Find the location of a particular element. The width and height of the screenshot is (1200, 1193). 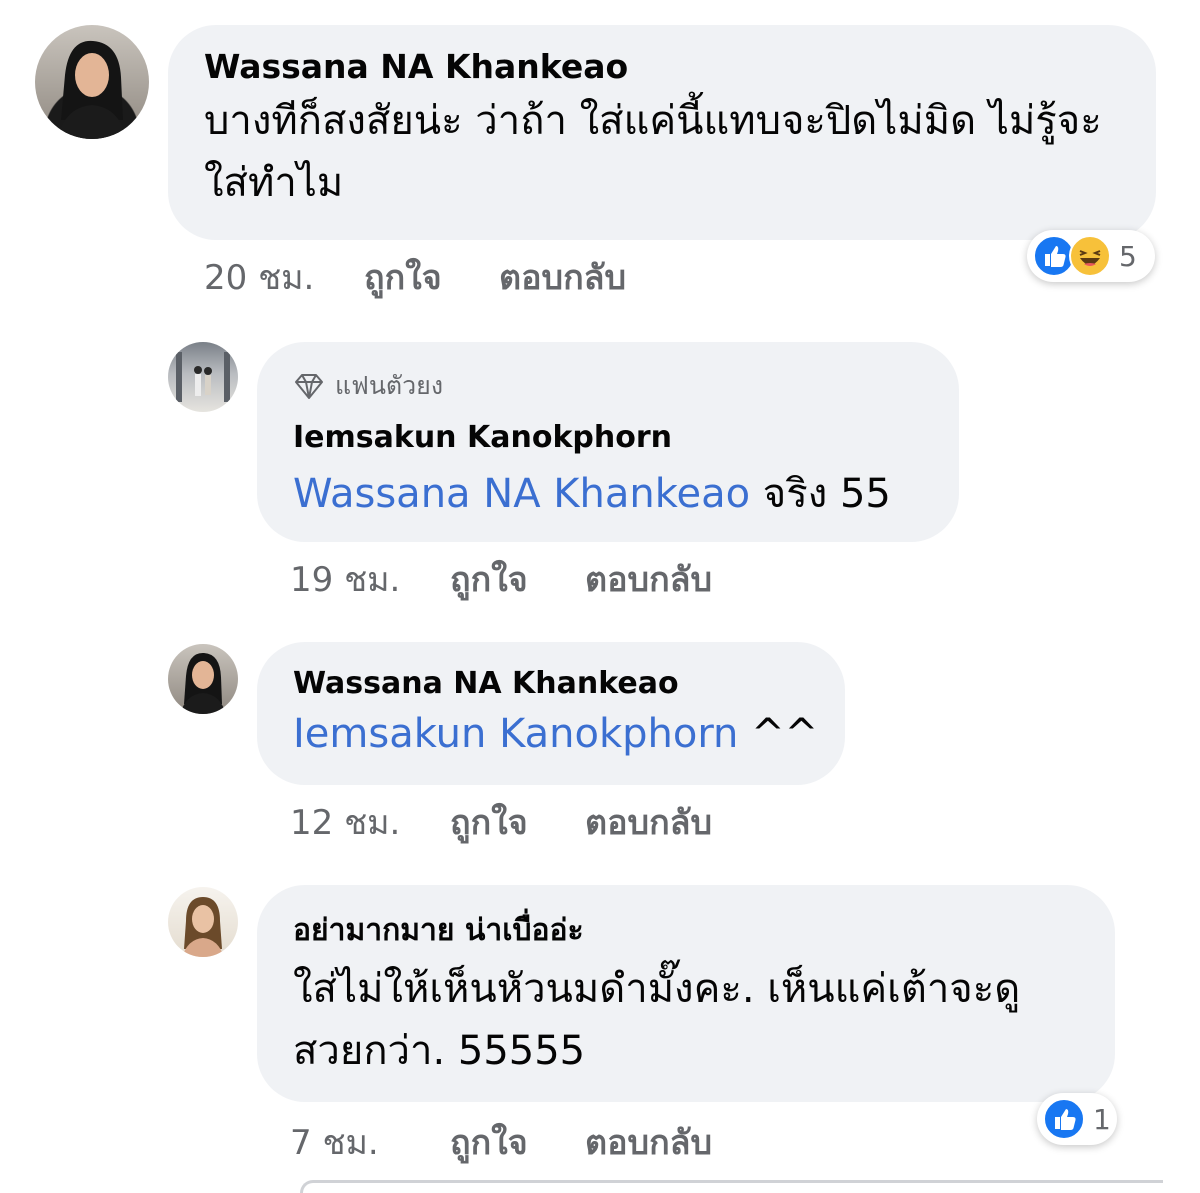

comment-time: 7 ชม. is located at coordinates (370, 1142).